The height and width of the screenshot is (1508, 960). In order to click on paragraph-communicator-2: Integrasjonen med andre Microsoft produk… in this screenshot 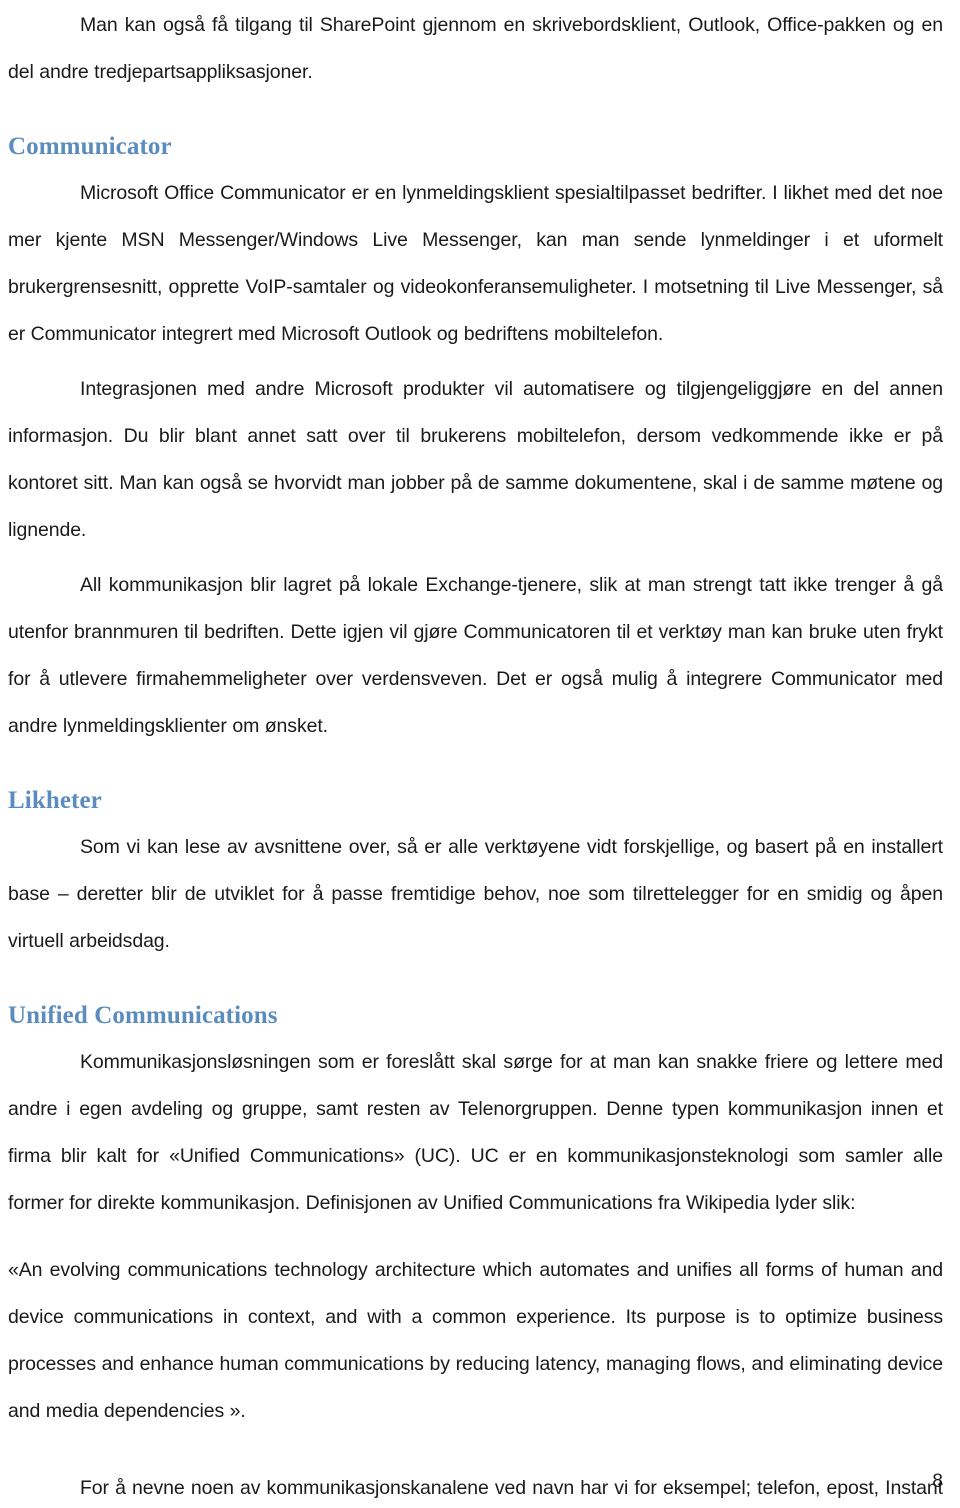, I will do `click(475, 459)`.